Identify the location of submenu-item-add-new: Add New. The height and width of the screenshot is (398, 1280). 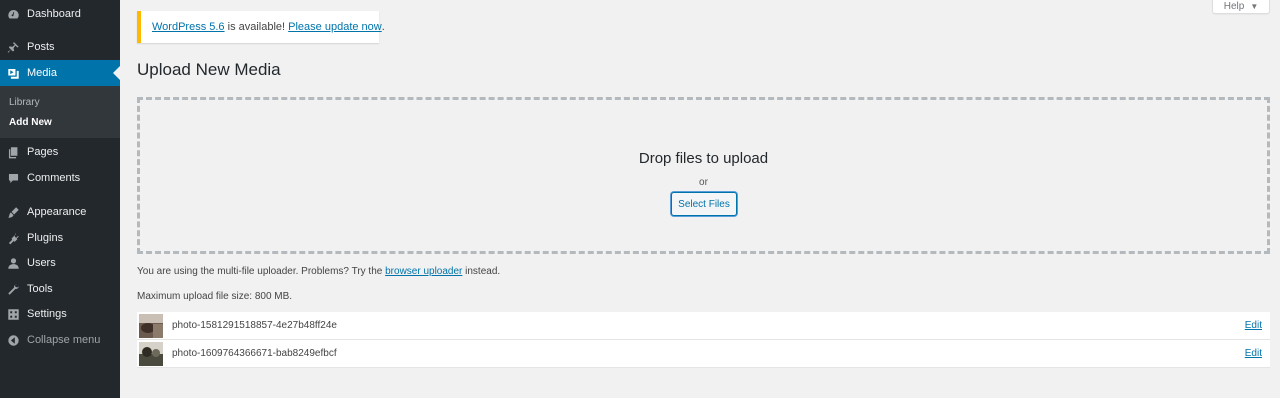
(30, 122).